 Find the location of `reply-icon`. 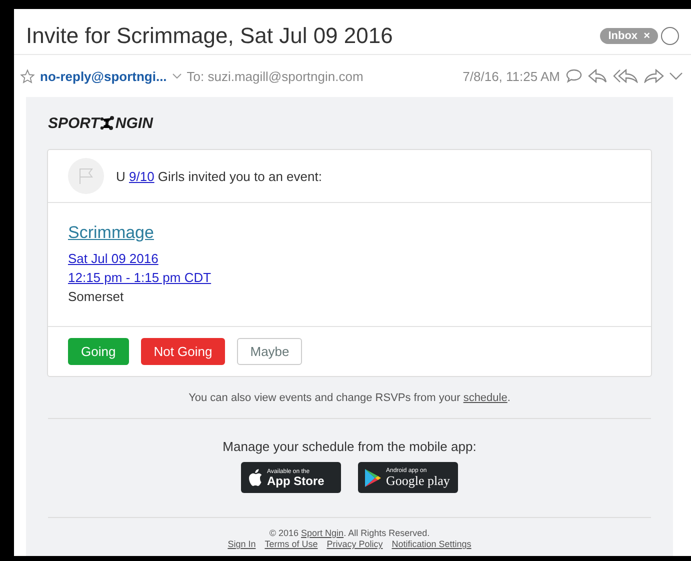

reply-icon is located at coordinates (598, 76).